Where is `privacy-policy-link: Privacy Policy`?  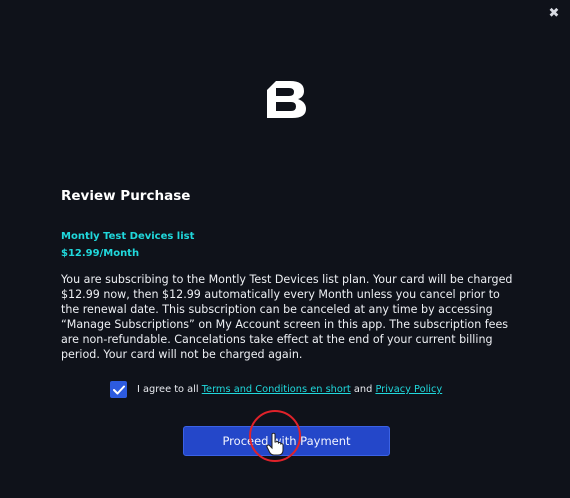 privacy-policy-link: Privacy Policy is located at coordinates (408, 389).